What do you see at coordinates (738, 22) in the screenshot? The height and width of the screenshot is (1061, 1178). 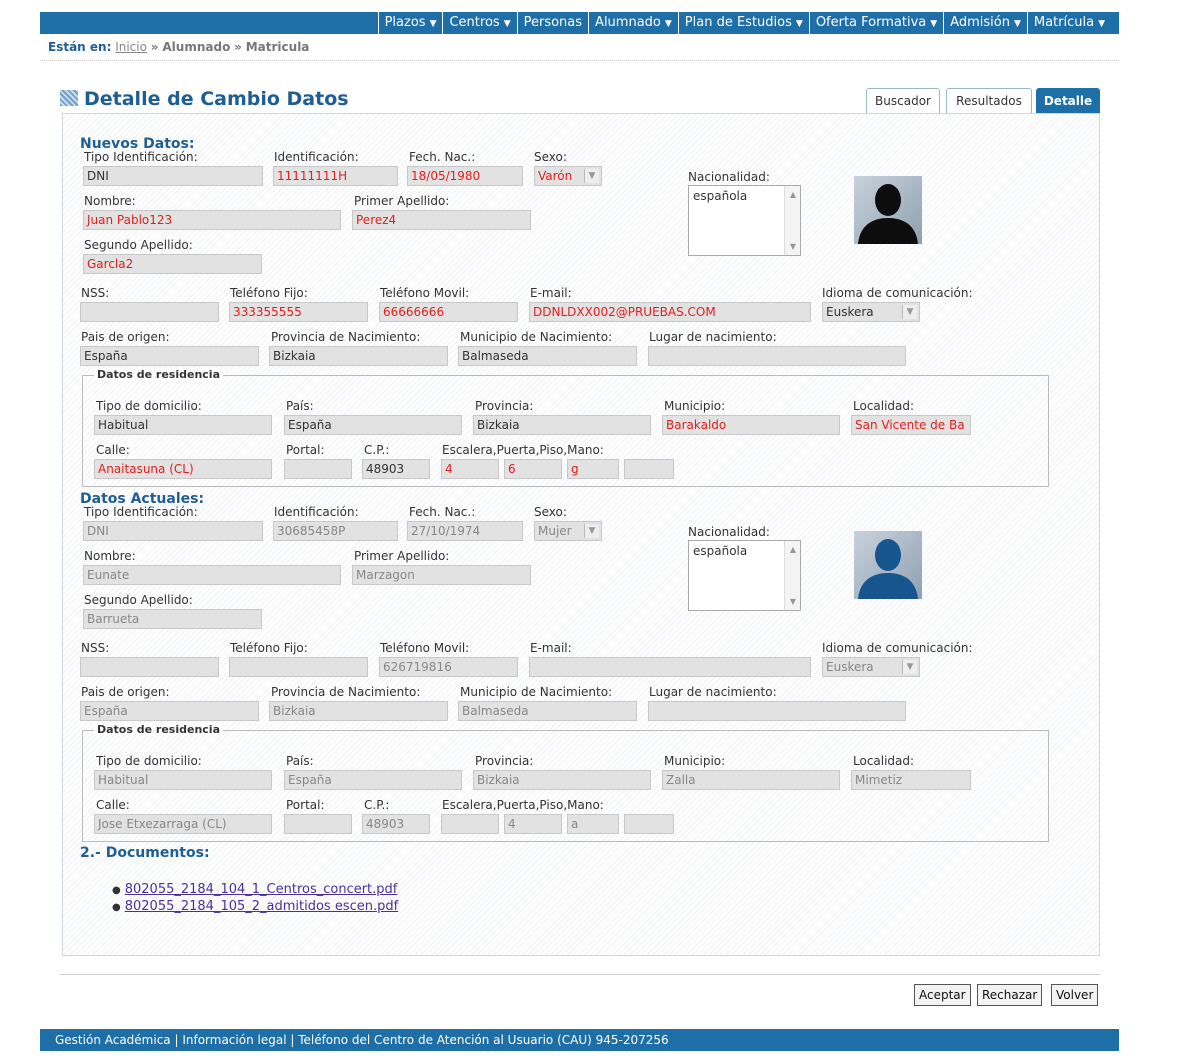 I see `nav-item-label: Plan de Estudios` at bounding box center [738, 22].